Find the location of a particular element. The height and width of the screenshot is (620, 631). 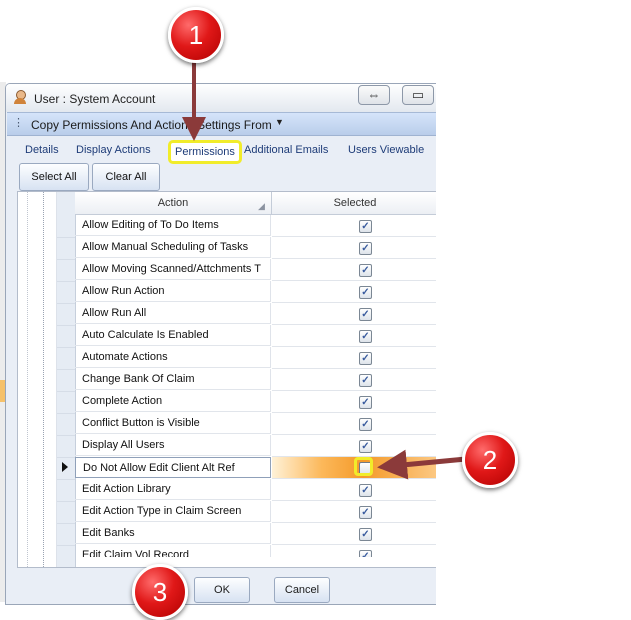

grip-icon: ⋮ is located at coordinates (18, 123).